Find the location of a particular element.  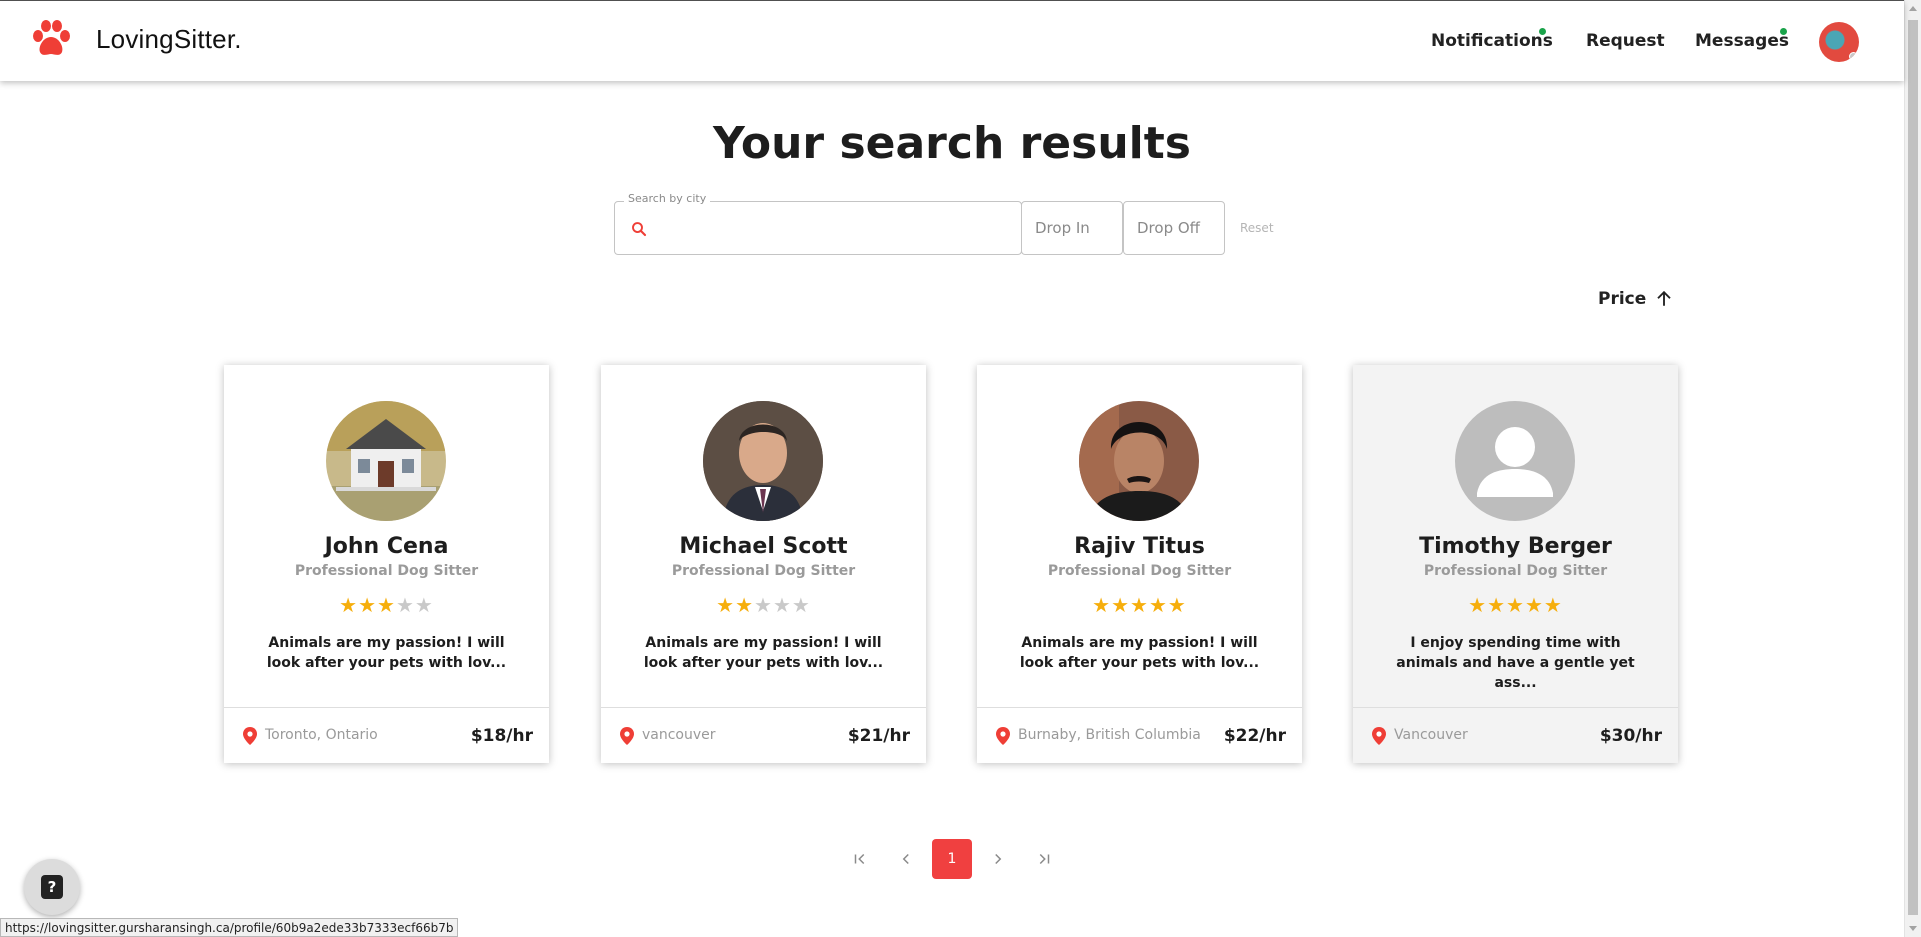

brand-logo: LovingSitter. is located at coordinates (136, 39).